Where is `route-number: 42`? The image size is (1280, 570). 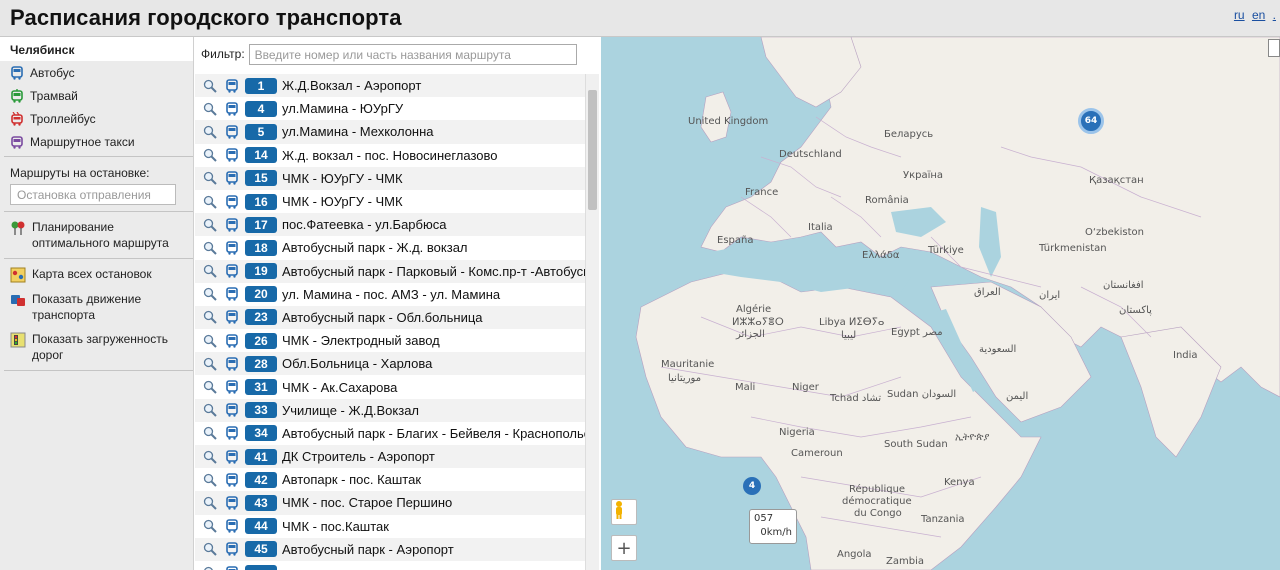 route-number: 42 is located at coordinates (261, 479).